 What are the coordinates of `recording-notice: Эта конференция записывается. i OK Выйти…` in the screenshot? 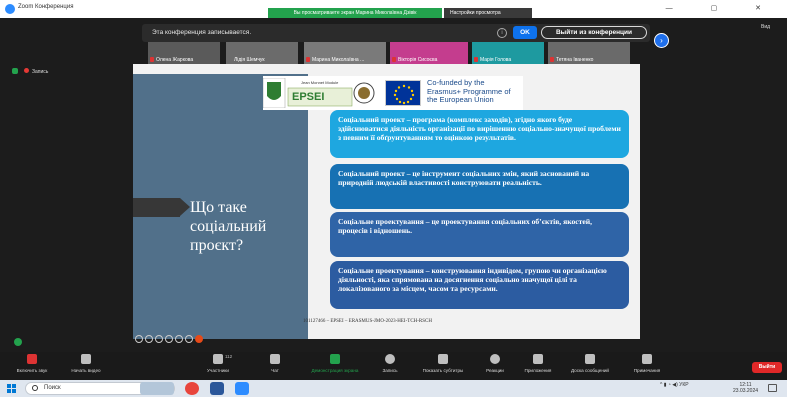 It's located at (396, 33).